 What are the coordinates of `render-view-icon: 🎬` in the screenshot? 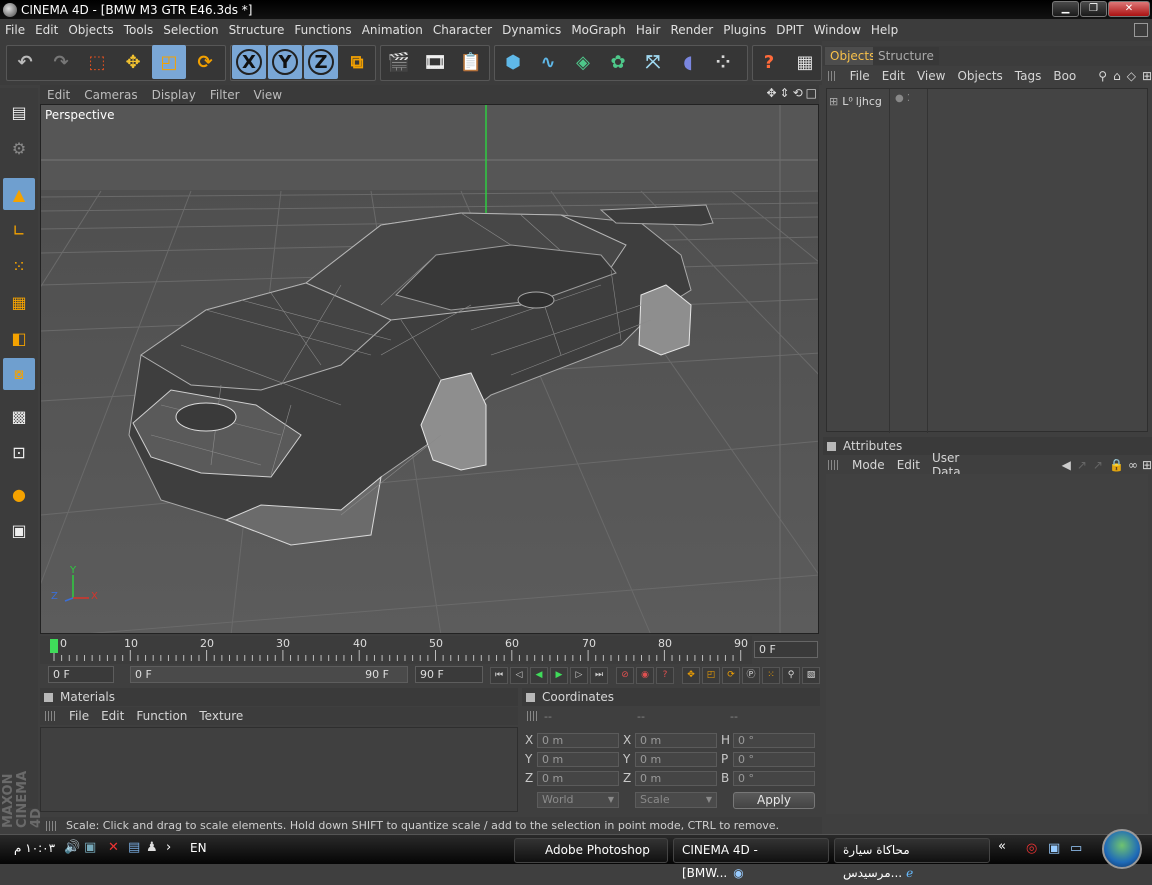 It's located at (399, 62).